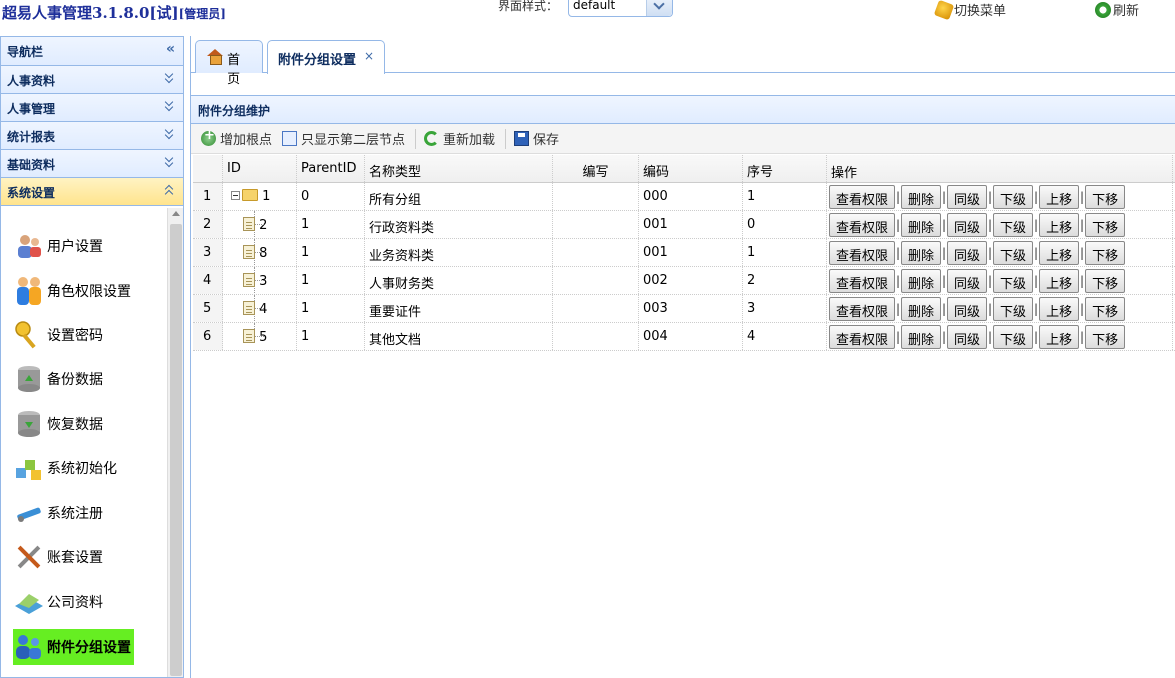  Describe the element at coordinates (785, 168) in the screenshot. I see `header-sequence: 序号` at that location.